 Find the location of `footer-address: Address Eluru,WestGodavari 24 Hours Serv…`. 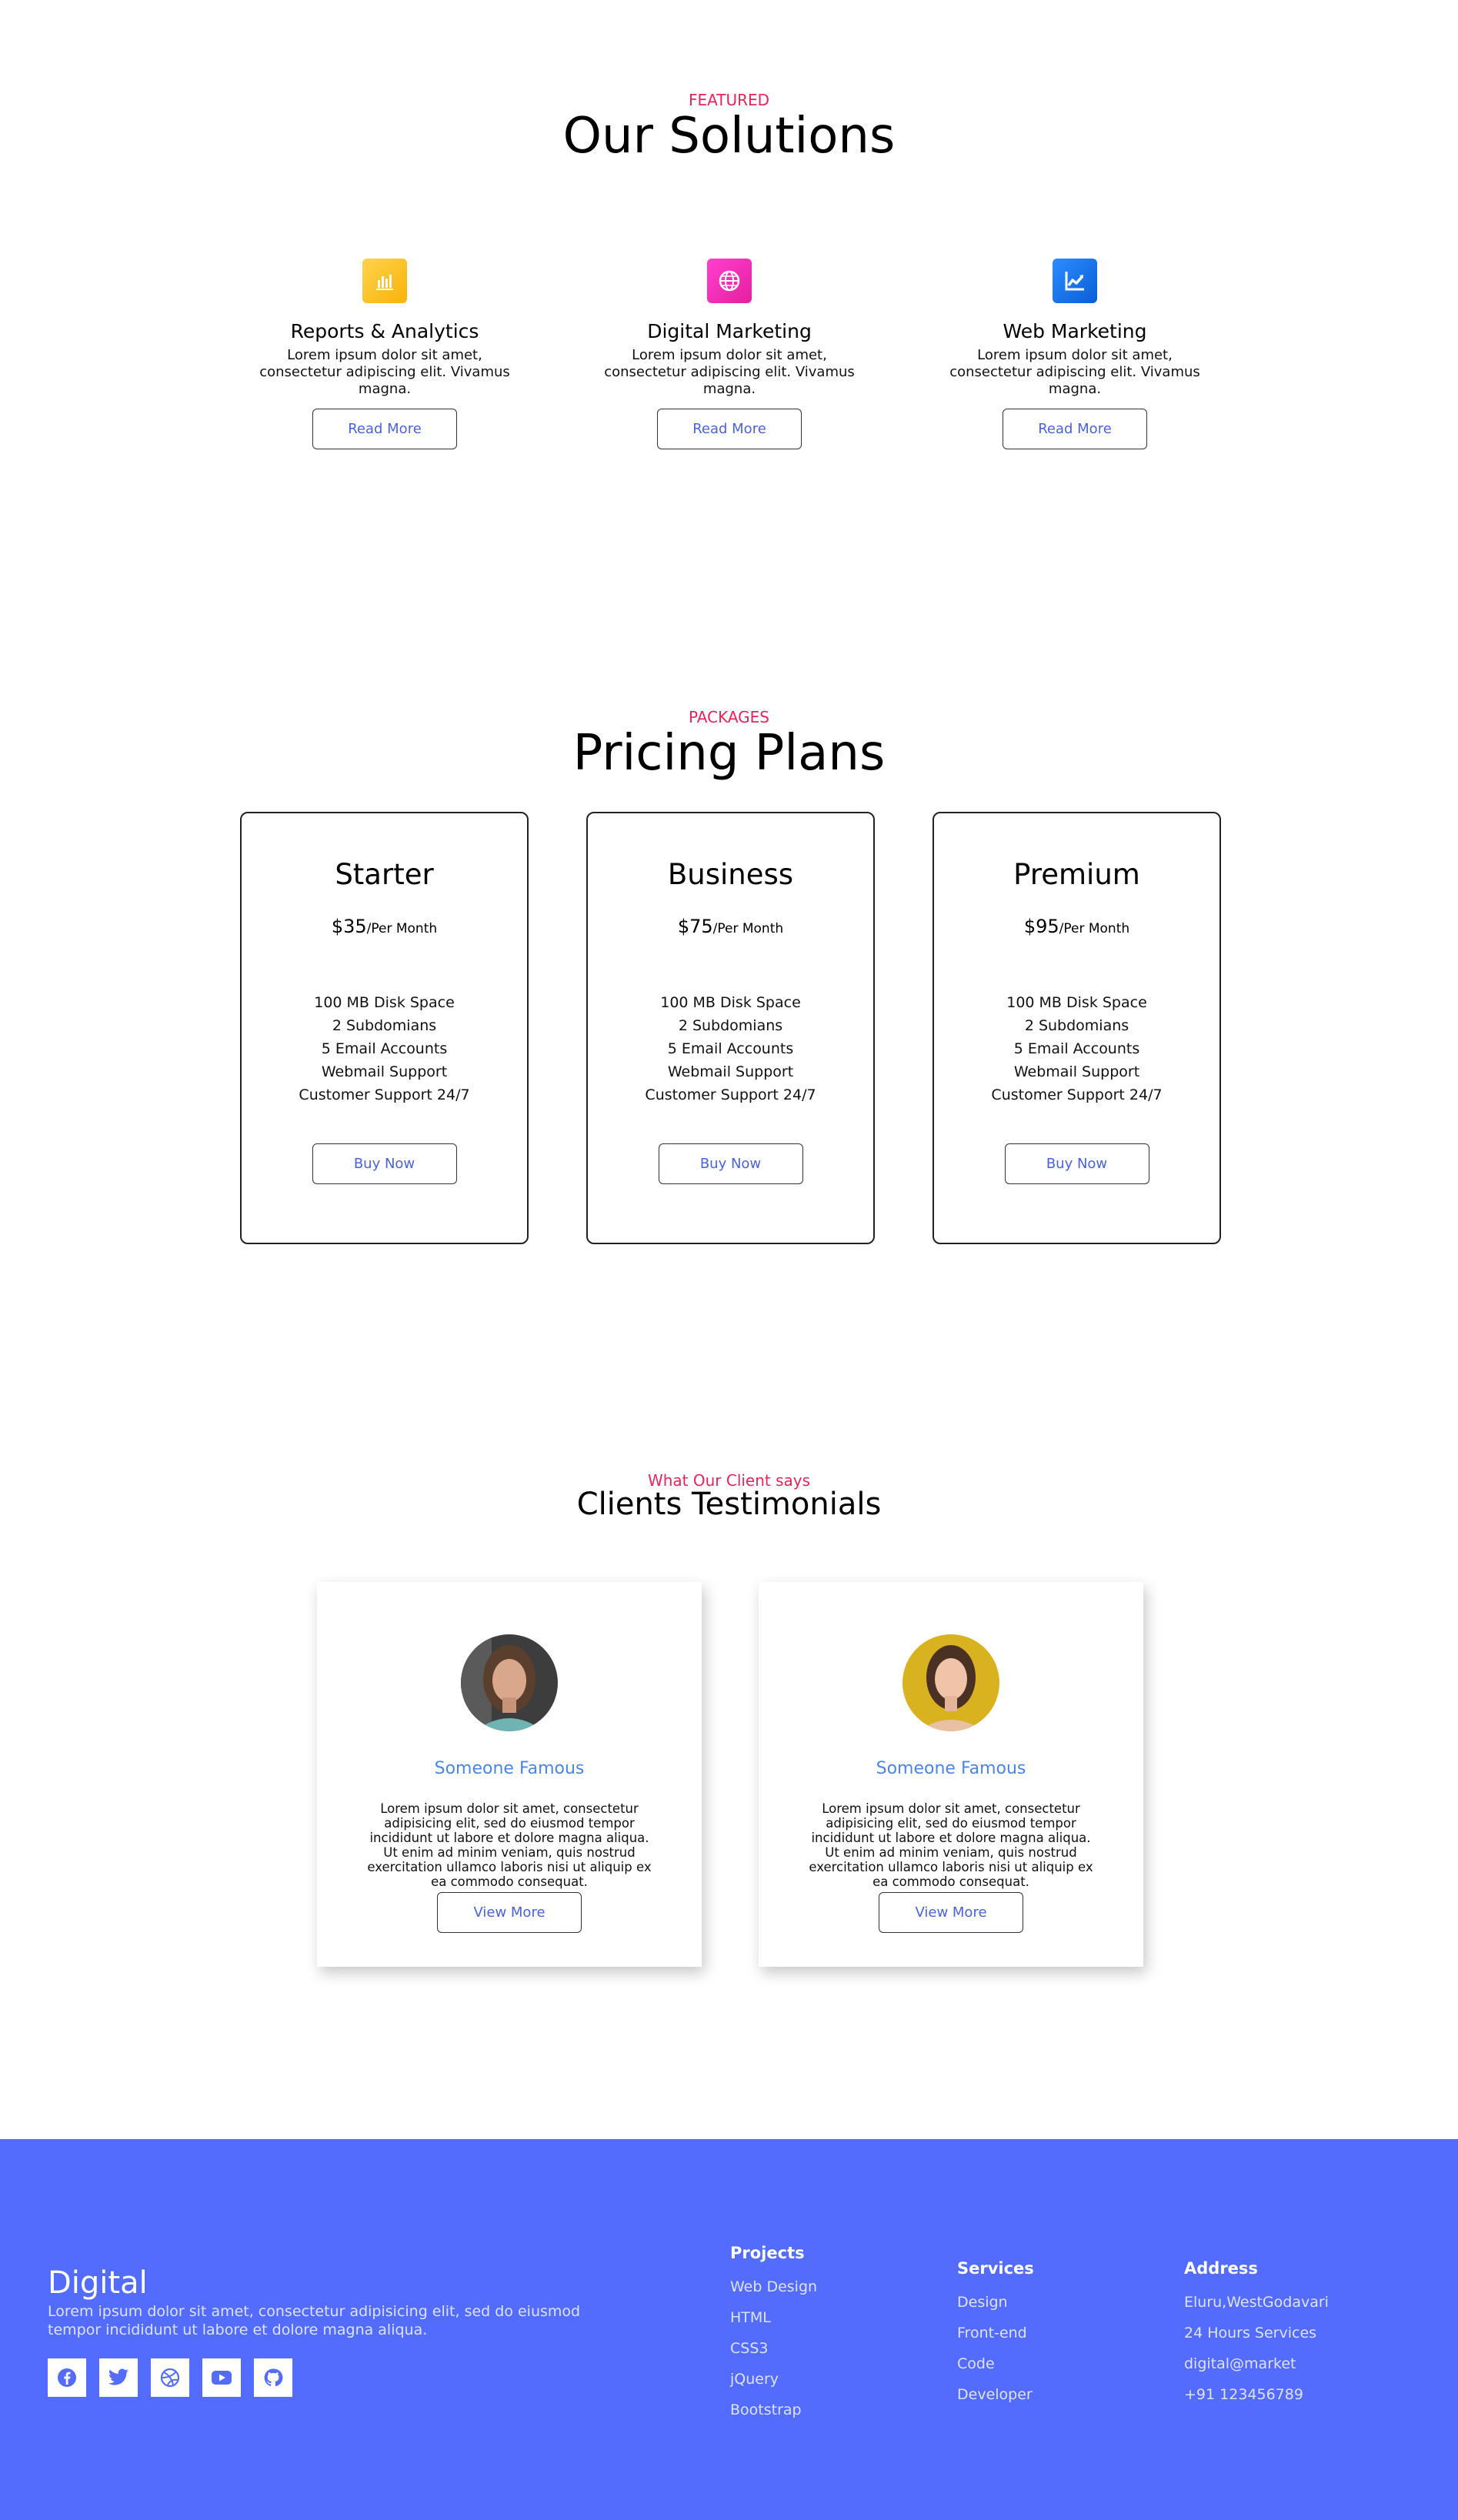

footer-address: Address Eluru,WestGodavari 24 Hours Serv… is located at coordinates (1257, 2334).